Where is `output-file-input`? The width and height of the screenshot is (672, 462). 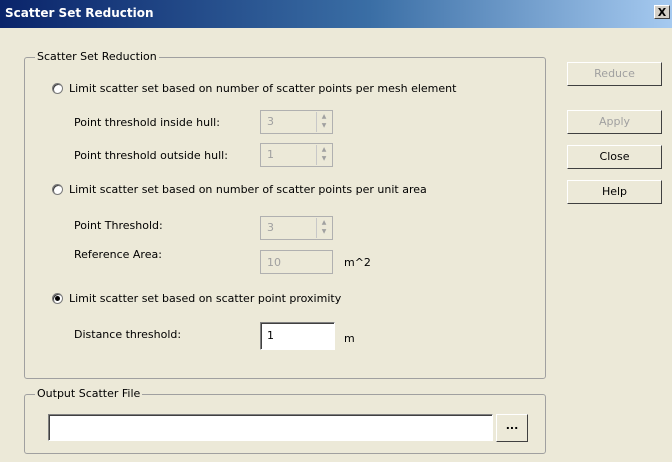
output-file-input is located at coordinates (270, 427).